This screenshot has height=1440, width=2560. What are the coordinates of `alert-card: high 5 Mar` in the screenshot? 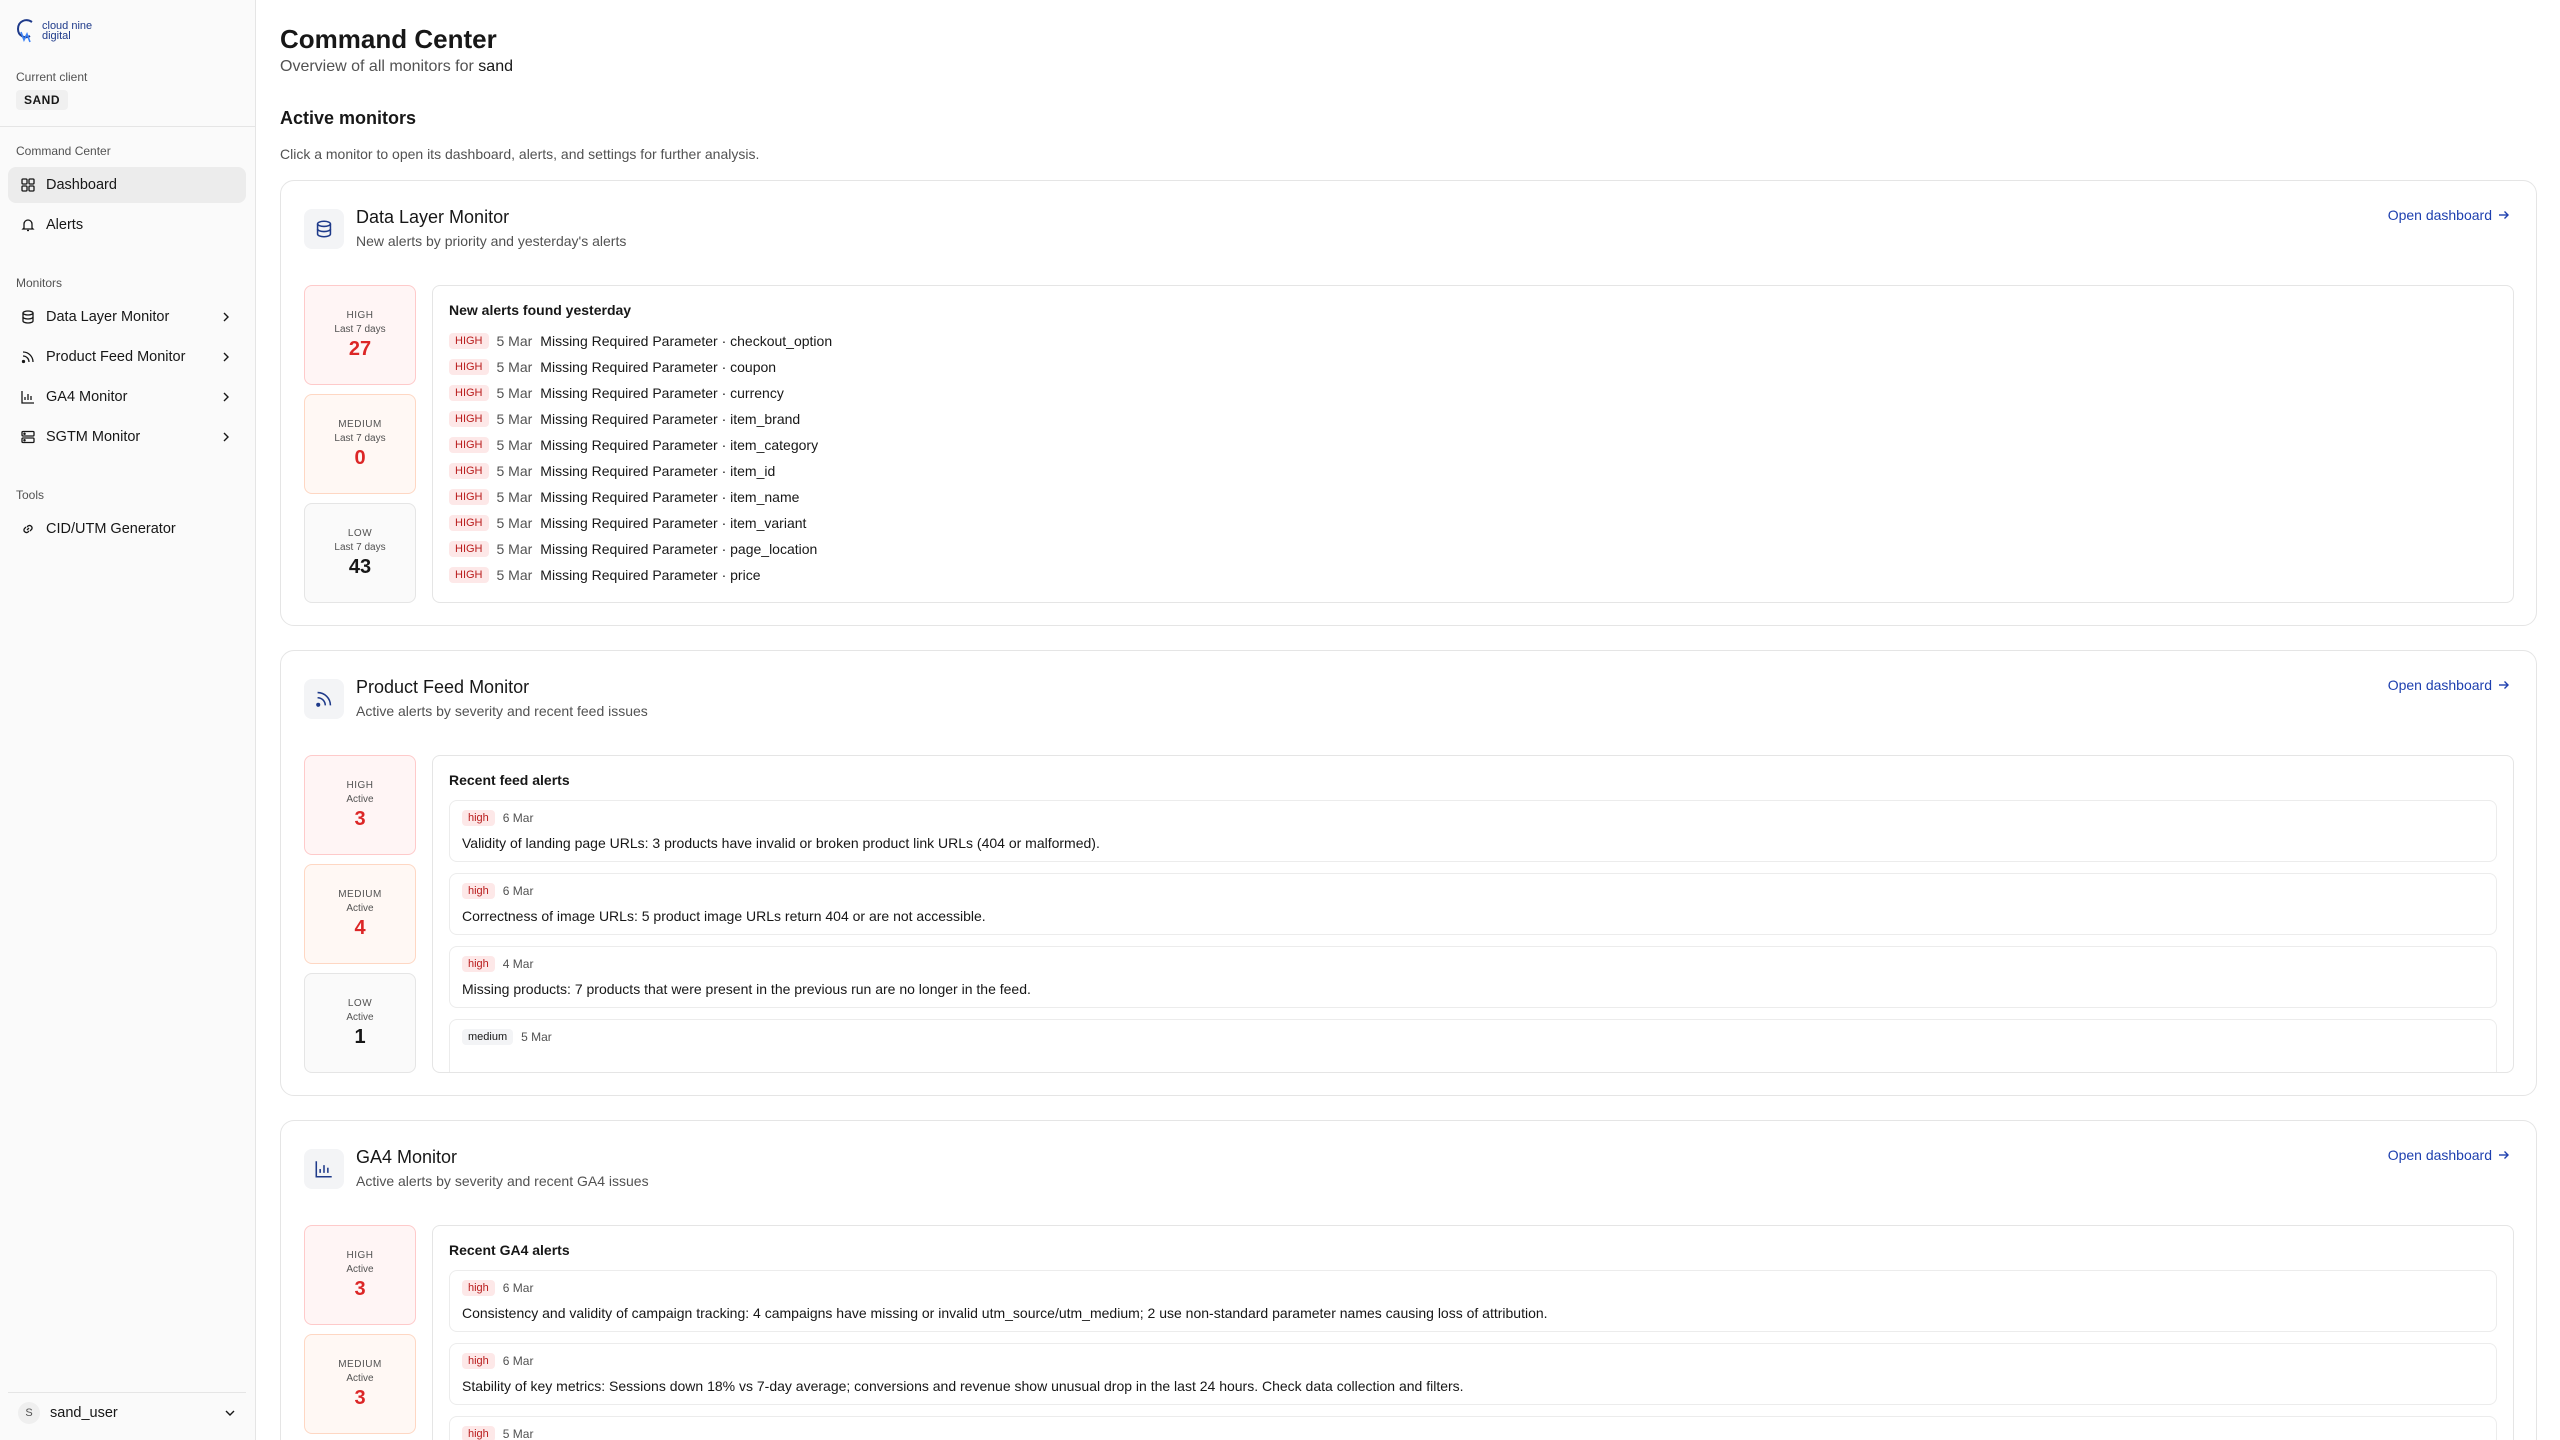 It's located at (1473, 1428).